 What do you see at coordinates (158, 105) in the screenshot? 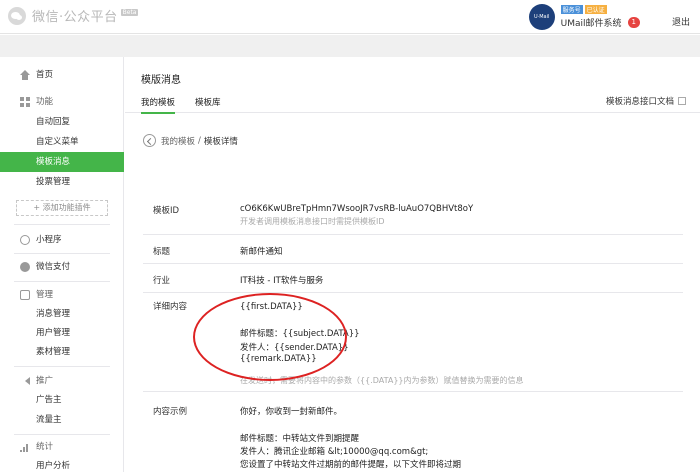
I see `tab-my-templates: 我的模板` at bounding box center [158, 105].